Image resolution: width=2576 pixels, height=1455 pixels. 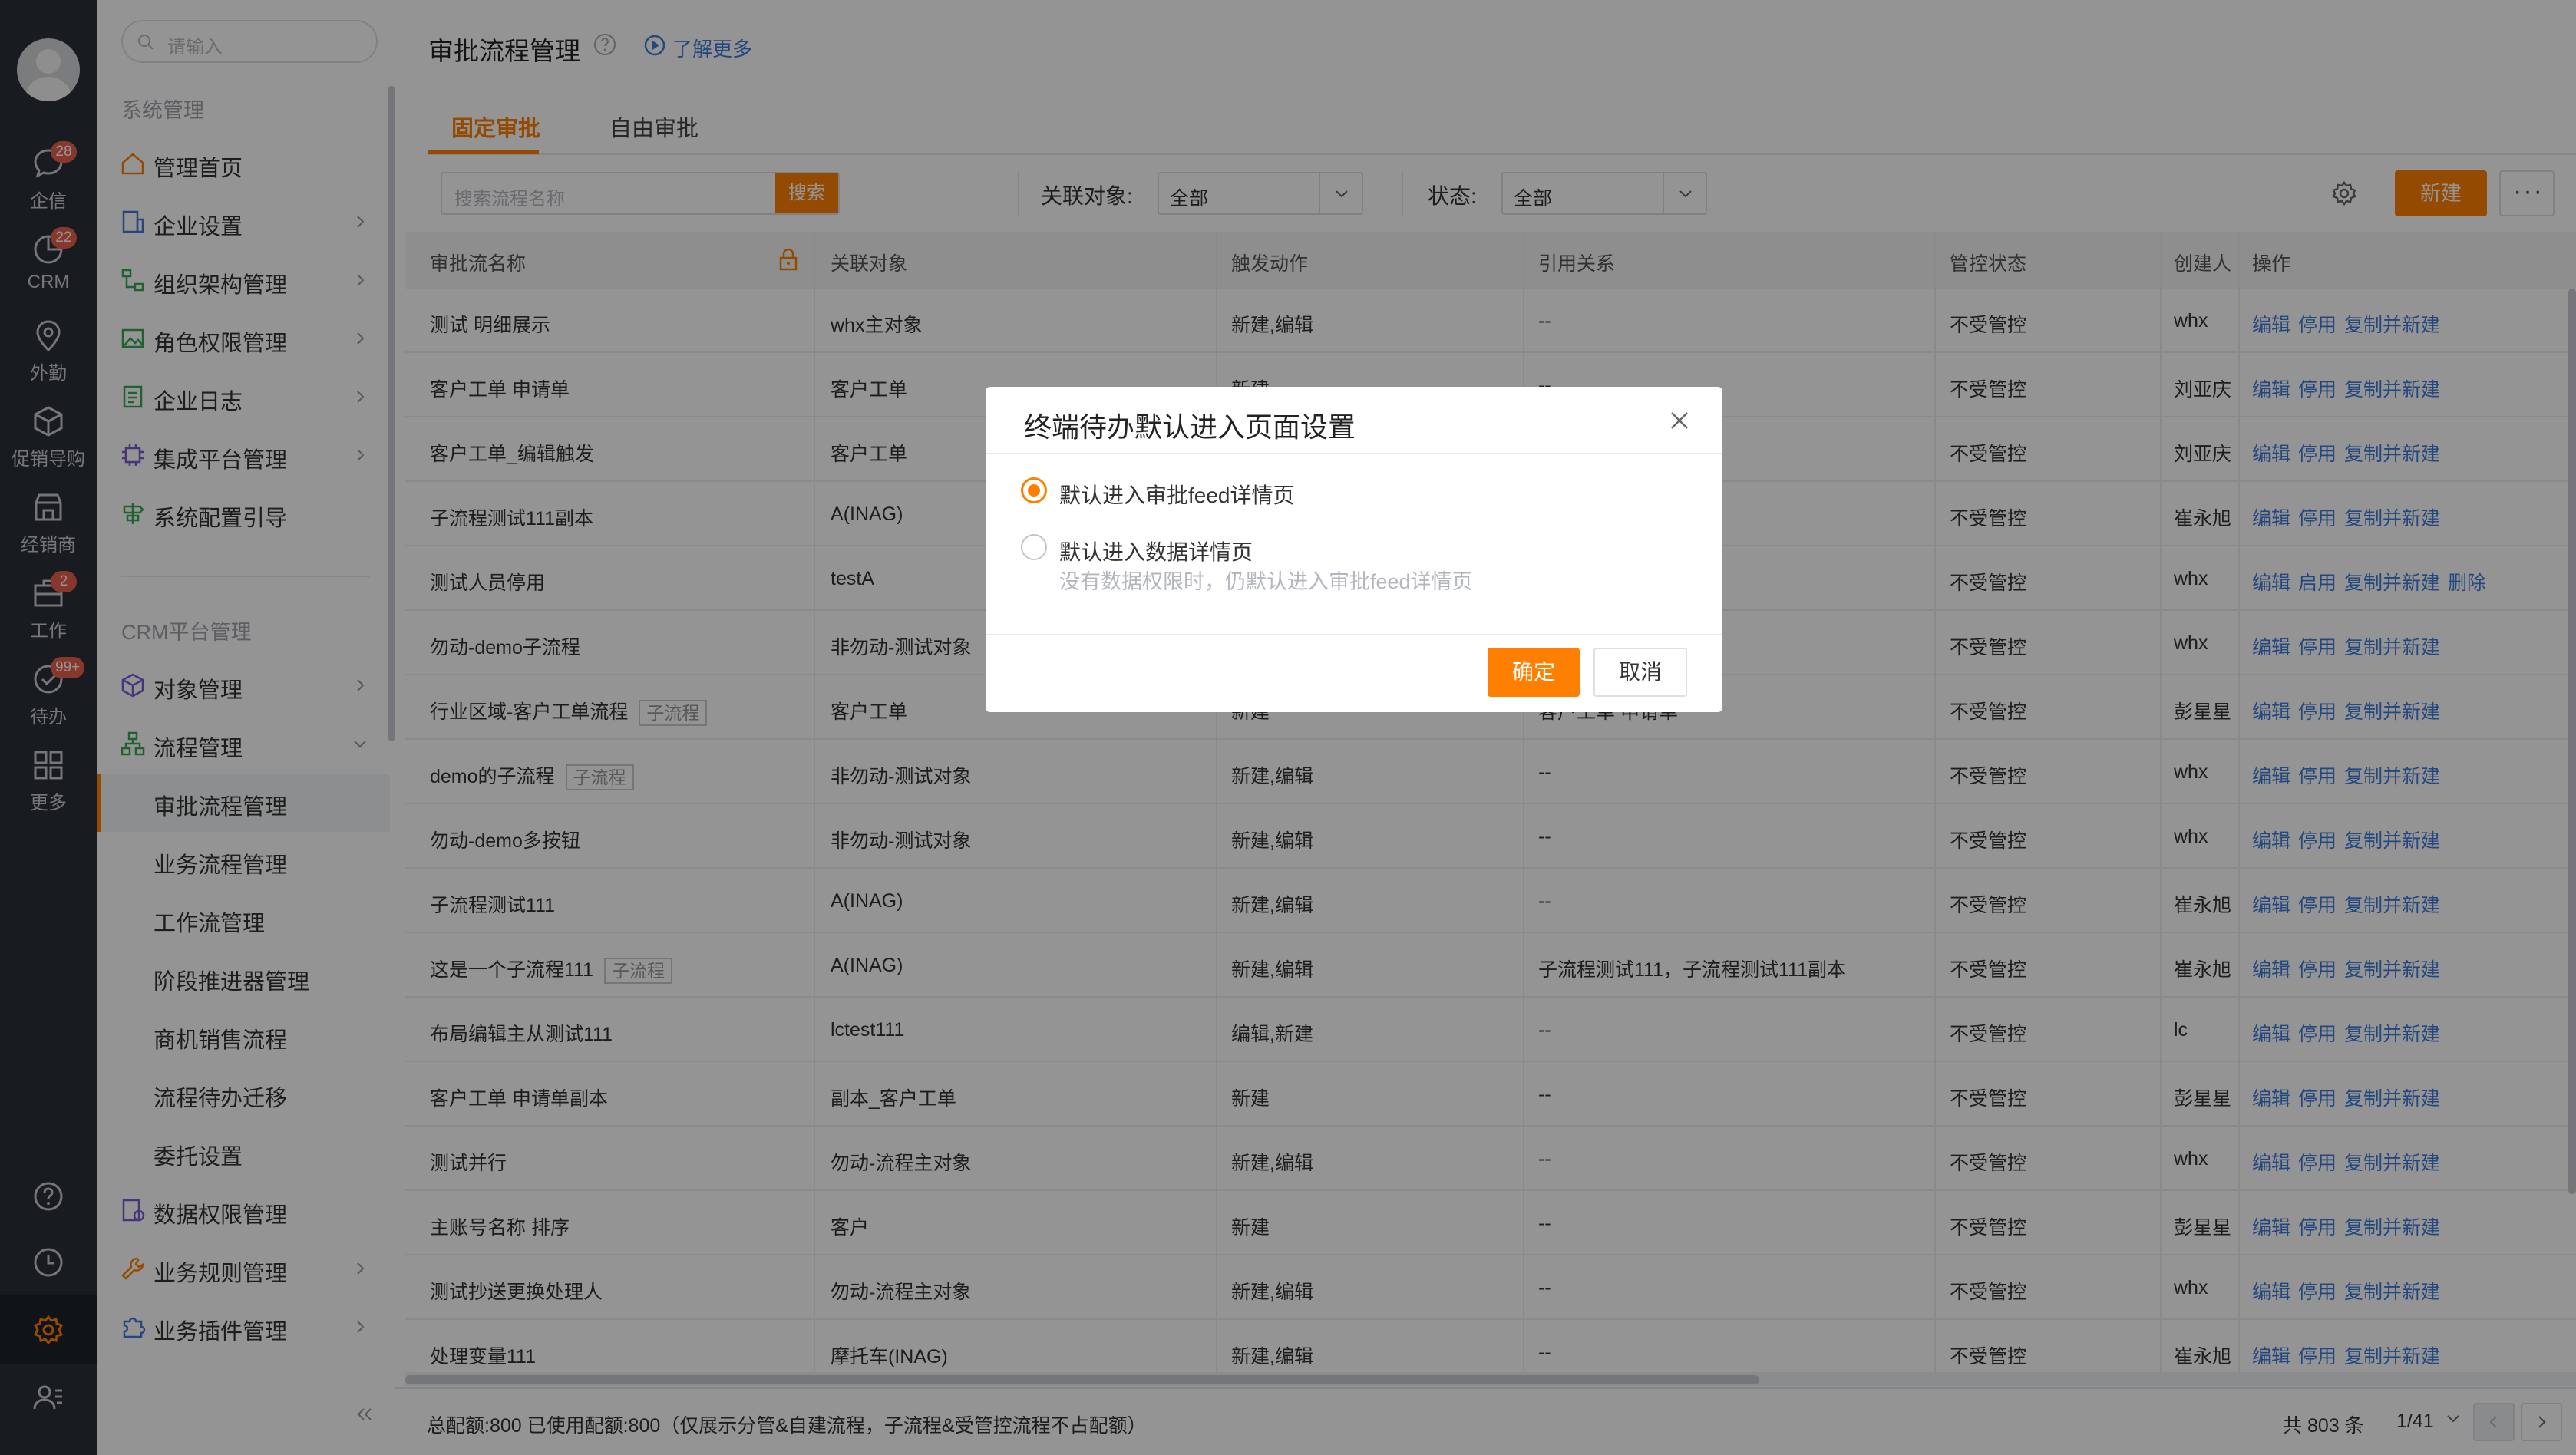 I want to click on close-icon, so click(x=1679, y=420).